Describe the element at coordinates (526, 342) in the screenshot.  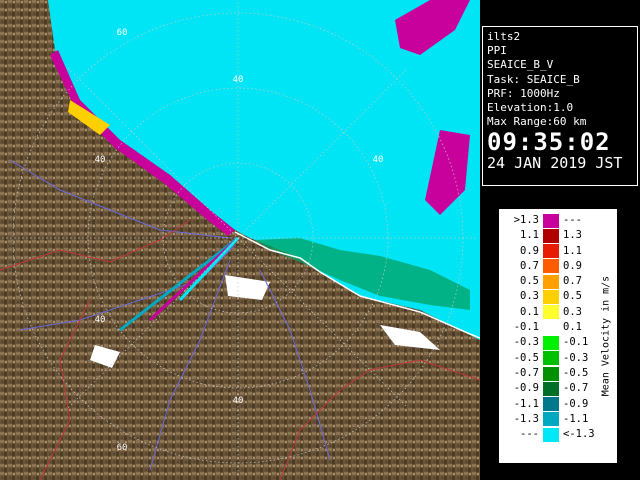
I see `legend-low-value: -0.3` at that location.